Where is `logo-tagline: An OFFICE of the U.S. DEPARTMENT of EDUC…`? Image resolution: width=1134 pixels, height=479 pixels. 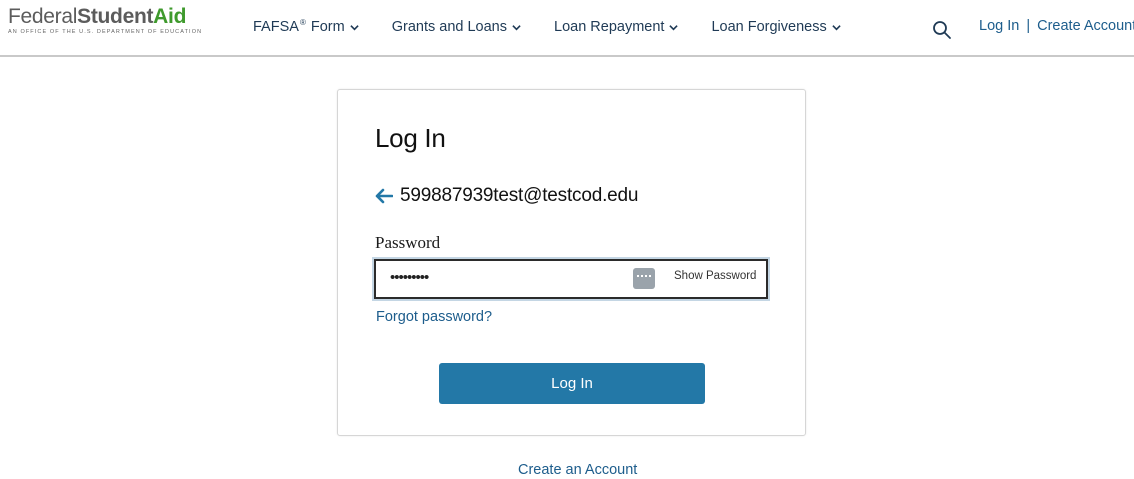
logo-tagline: An OFFICE of the U.S. DEPARTMENT of EDUC… is located at coordinates (105, 32).